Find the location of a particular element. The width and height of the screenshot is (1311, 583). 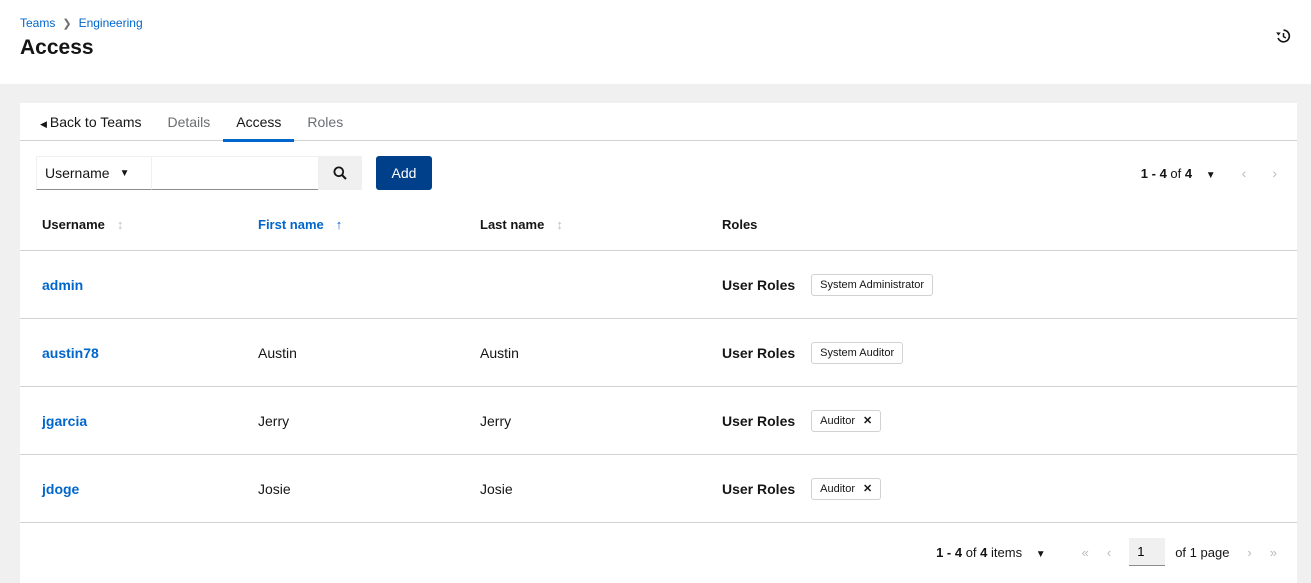

bottom-pagination: 1 - 4 of 4 items ▼ « ‹ of 1 page › » is located at coordinates (1106, 552).